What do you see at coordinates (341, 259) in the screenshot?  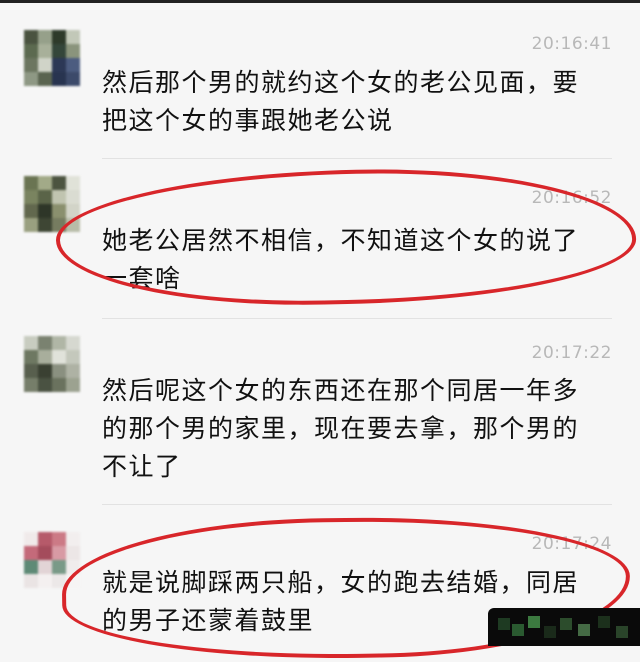 I see `message-text: 她老公居然不相信，不知道这个女的说了一套啥` at bounding box center [341, 259].